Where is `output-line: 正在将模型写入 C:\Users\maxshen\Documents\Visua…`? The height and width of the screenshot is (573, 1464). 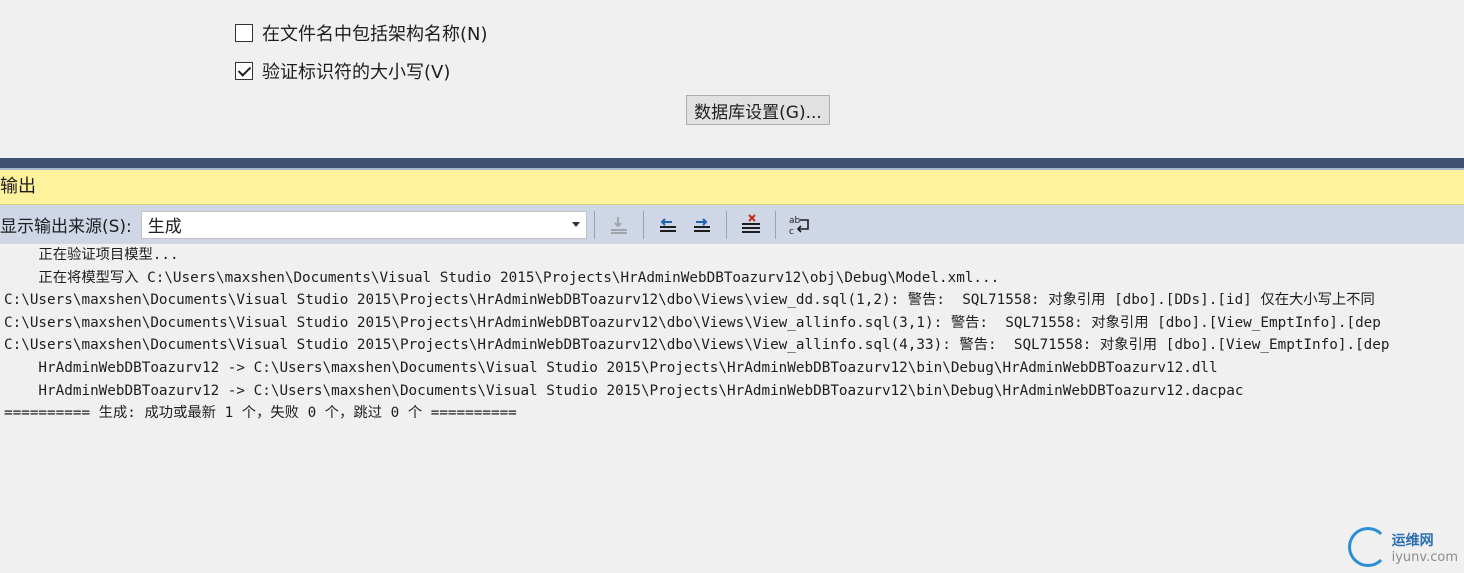
output-line: 正在将模型写入 C:\Users\maxshen\Documents\Visua… is located at coordinates (502, 277).